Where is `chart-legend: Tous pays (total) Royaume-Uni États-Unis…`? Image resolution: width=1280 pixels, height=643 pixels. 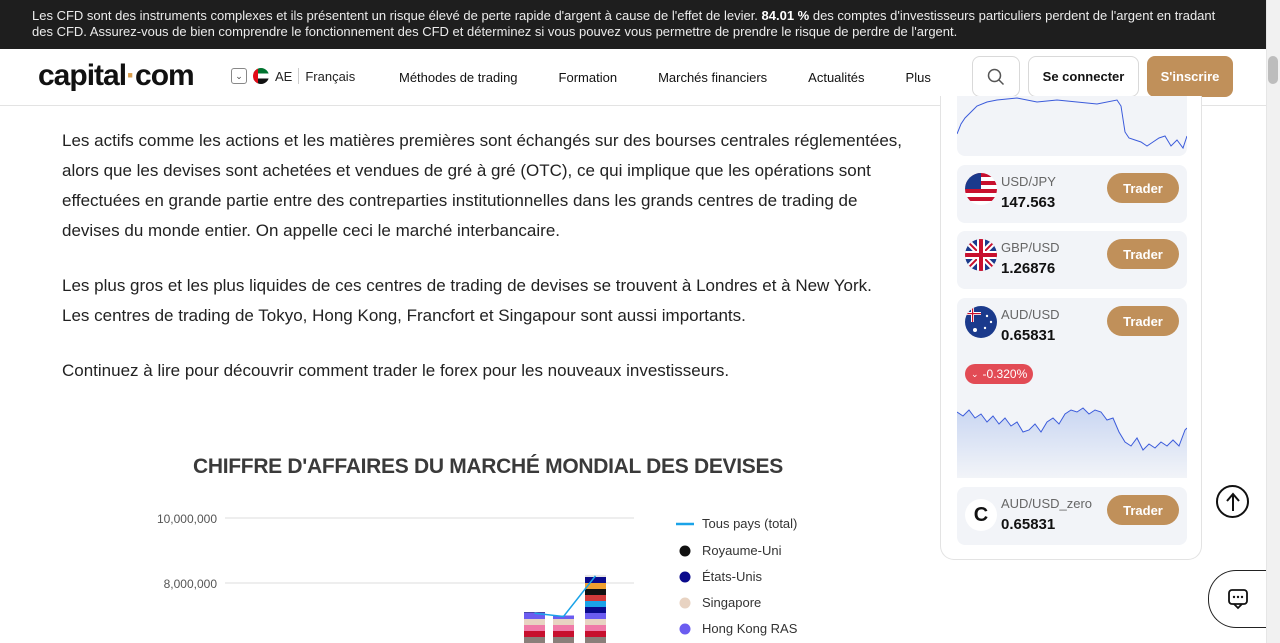
chart-legend: Tous pays (total) Royaume-Uni États-Unis… is located at coordinates (737, 576).